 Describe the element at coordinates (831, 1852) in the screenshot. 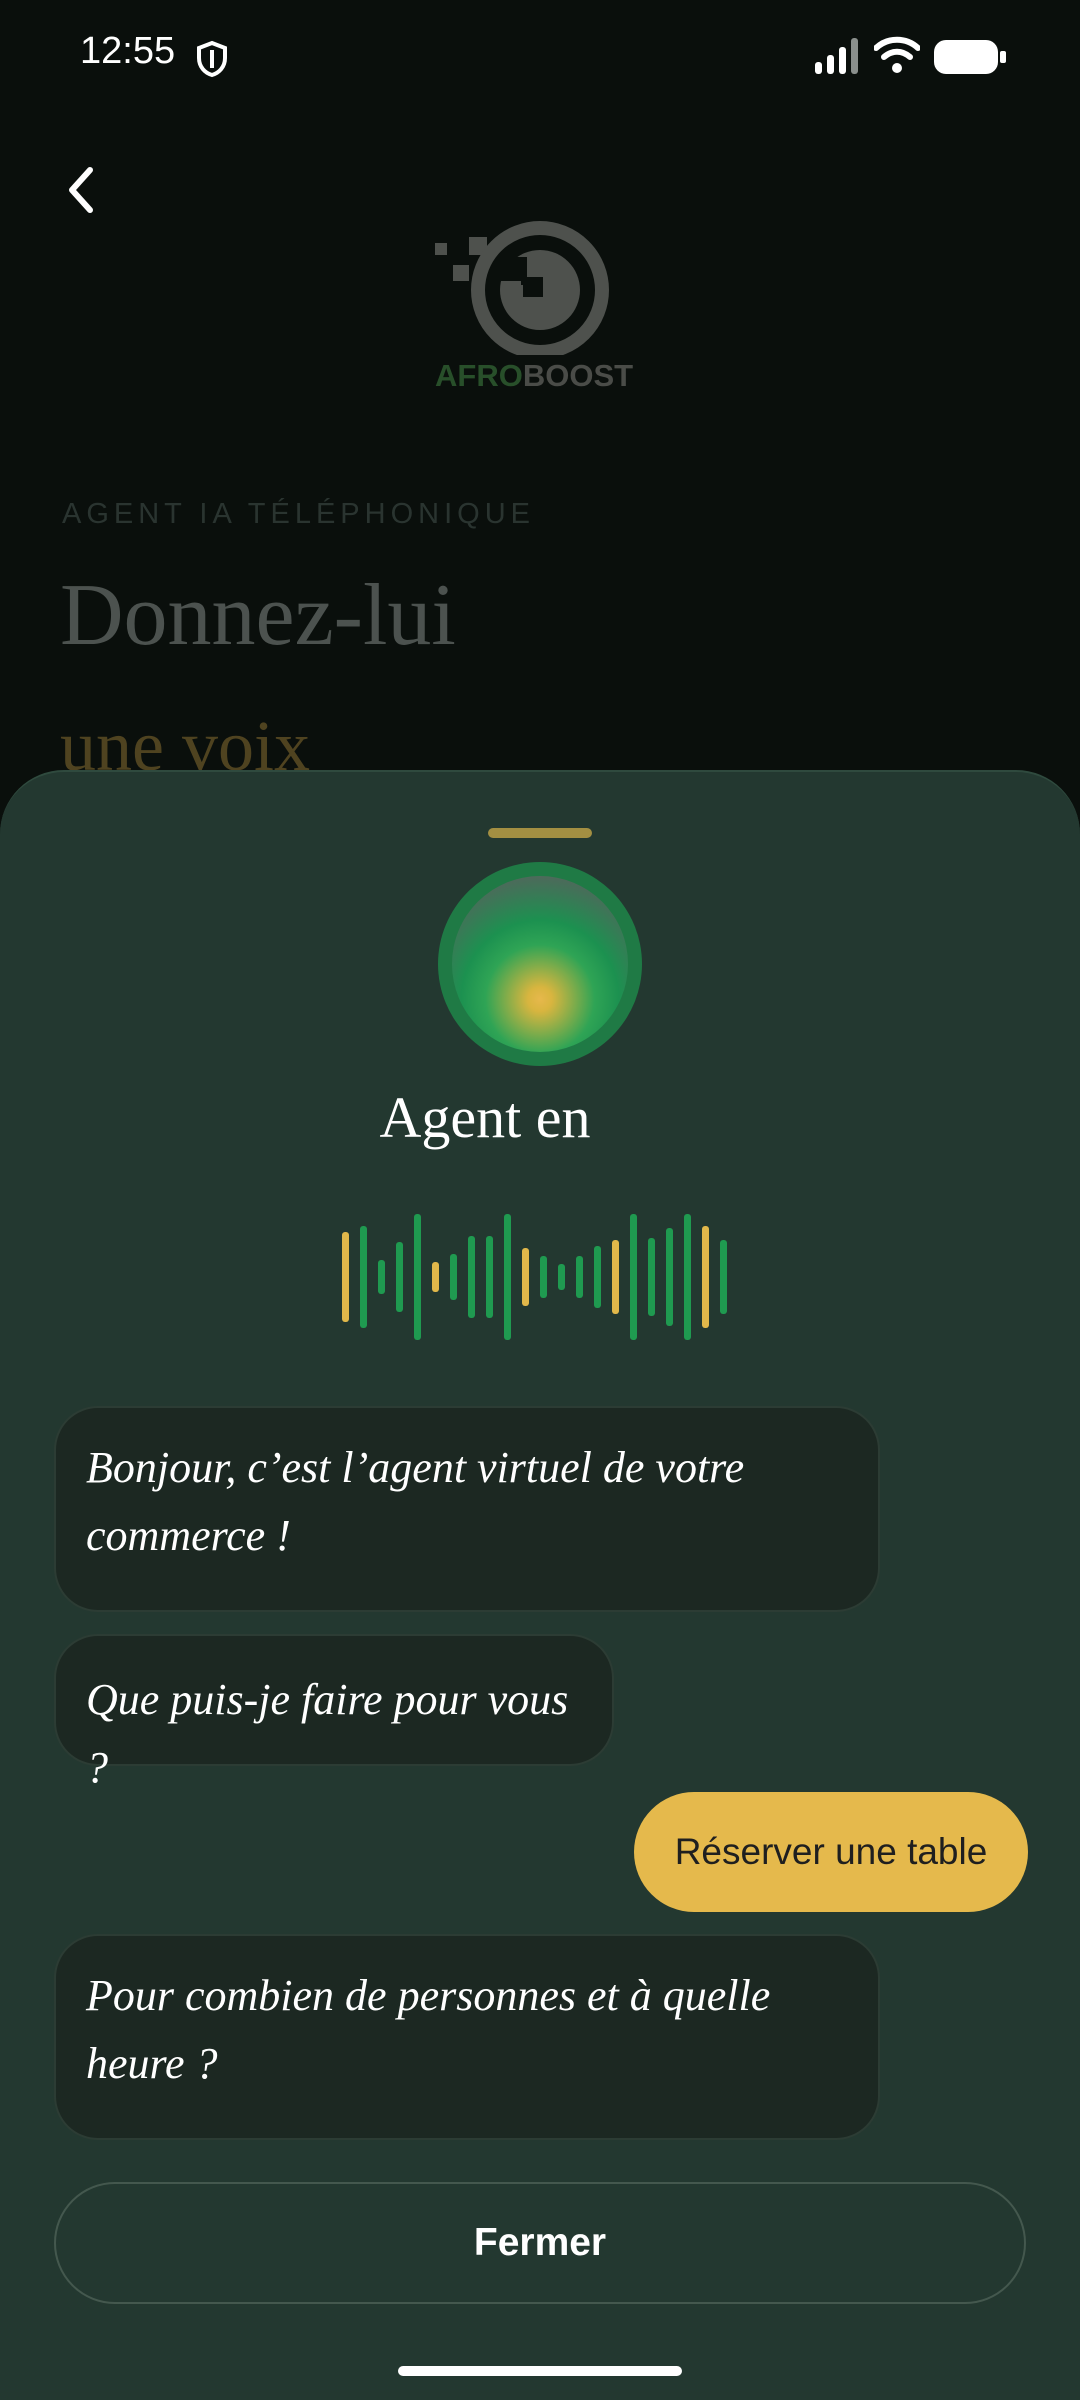

I see `user-message-bubble: Réserver une table` at that location.